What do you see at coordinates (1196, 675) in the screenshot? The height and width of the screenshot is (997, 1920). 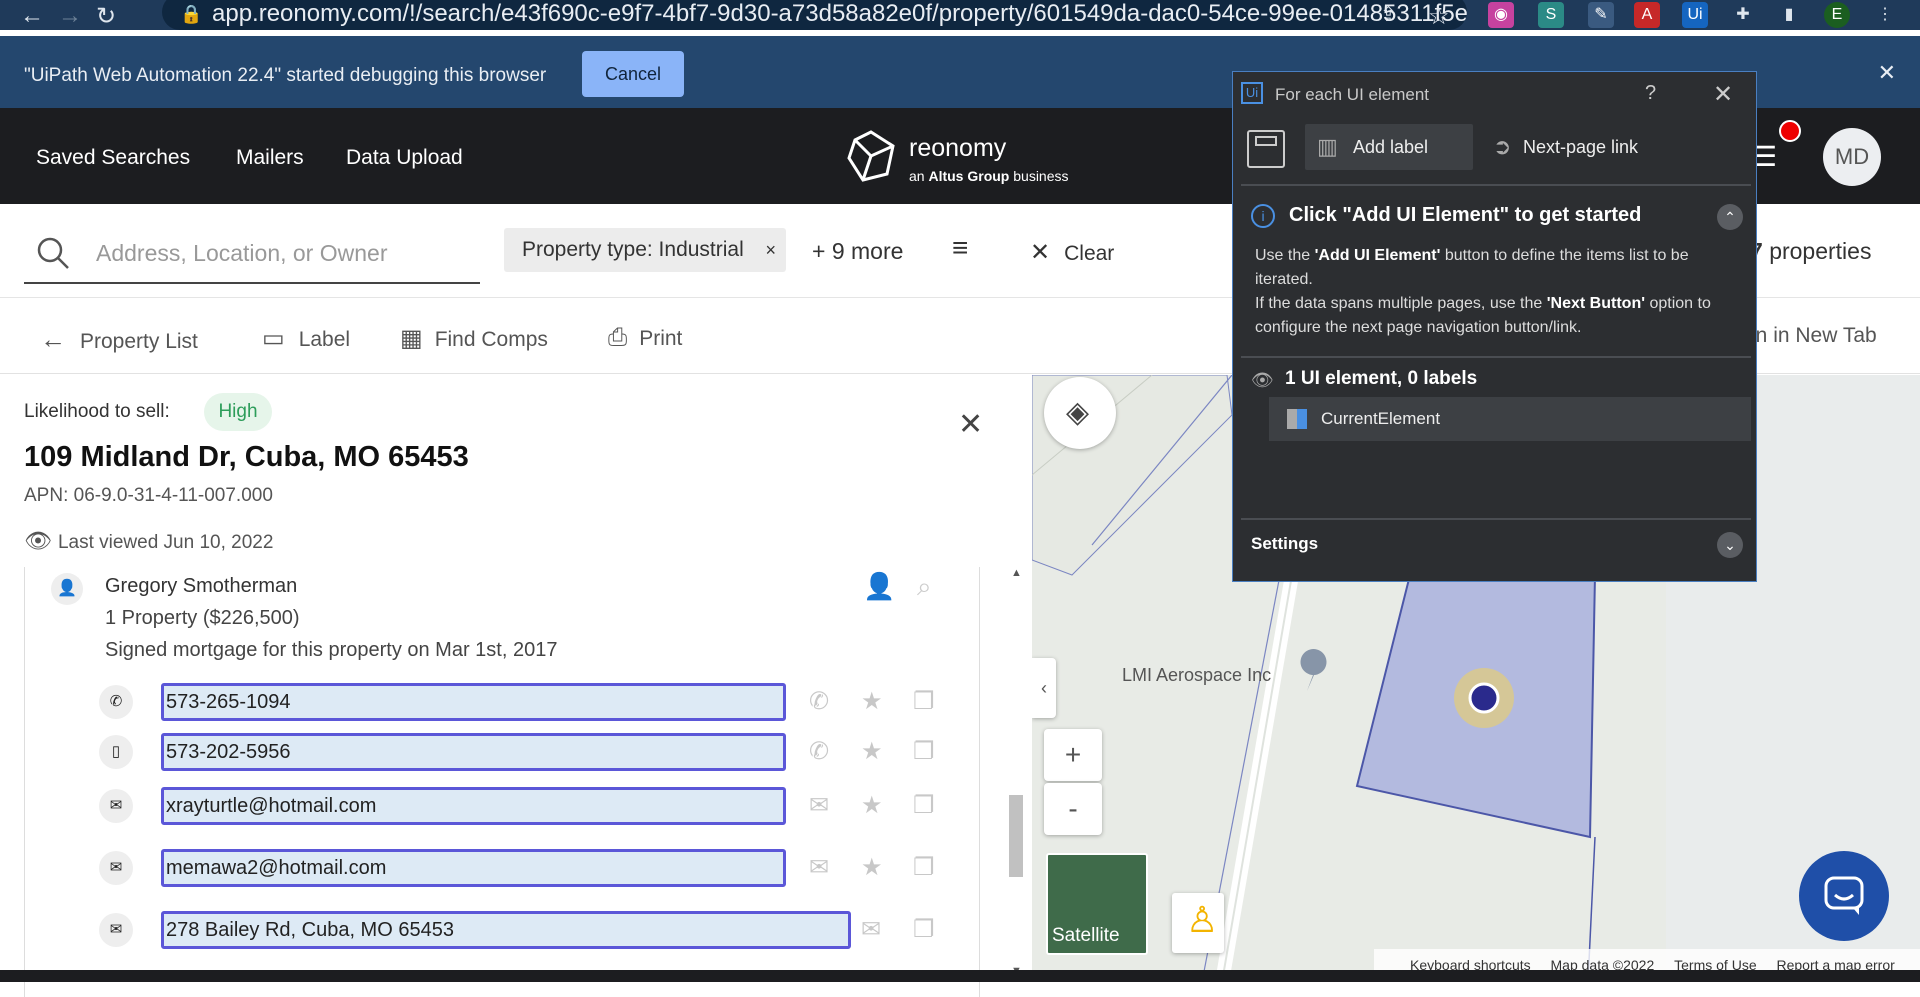 I see `map-poi-label: LMI Aerospace Inc` at bounding box center [1196, 675].